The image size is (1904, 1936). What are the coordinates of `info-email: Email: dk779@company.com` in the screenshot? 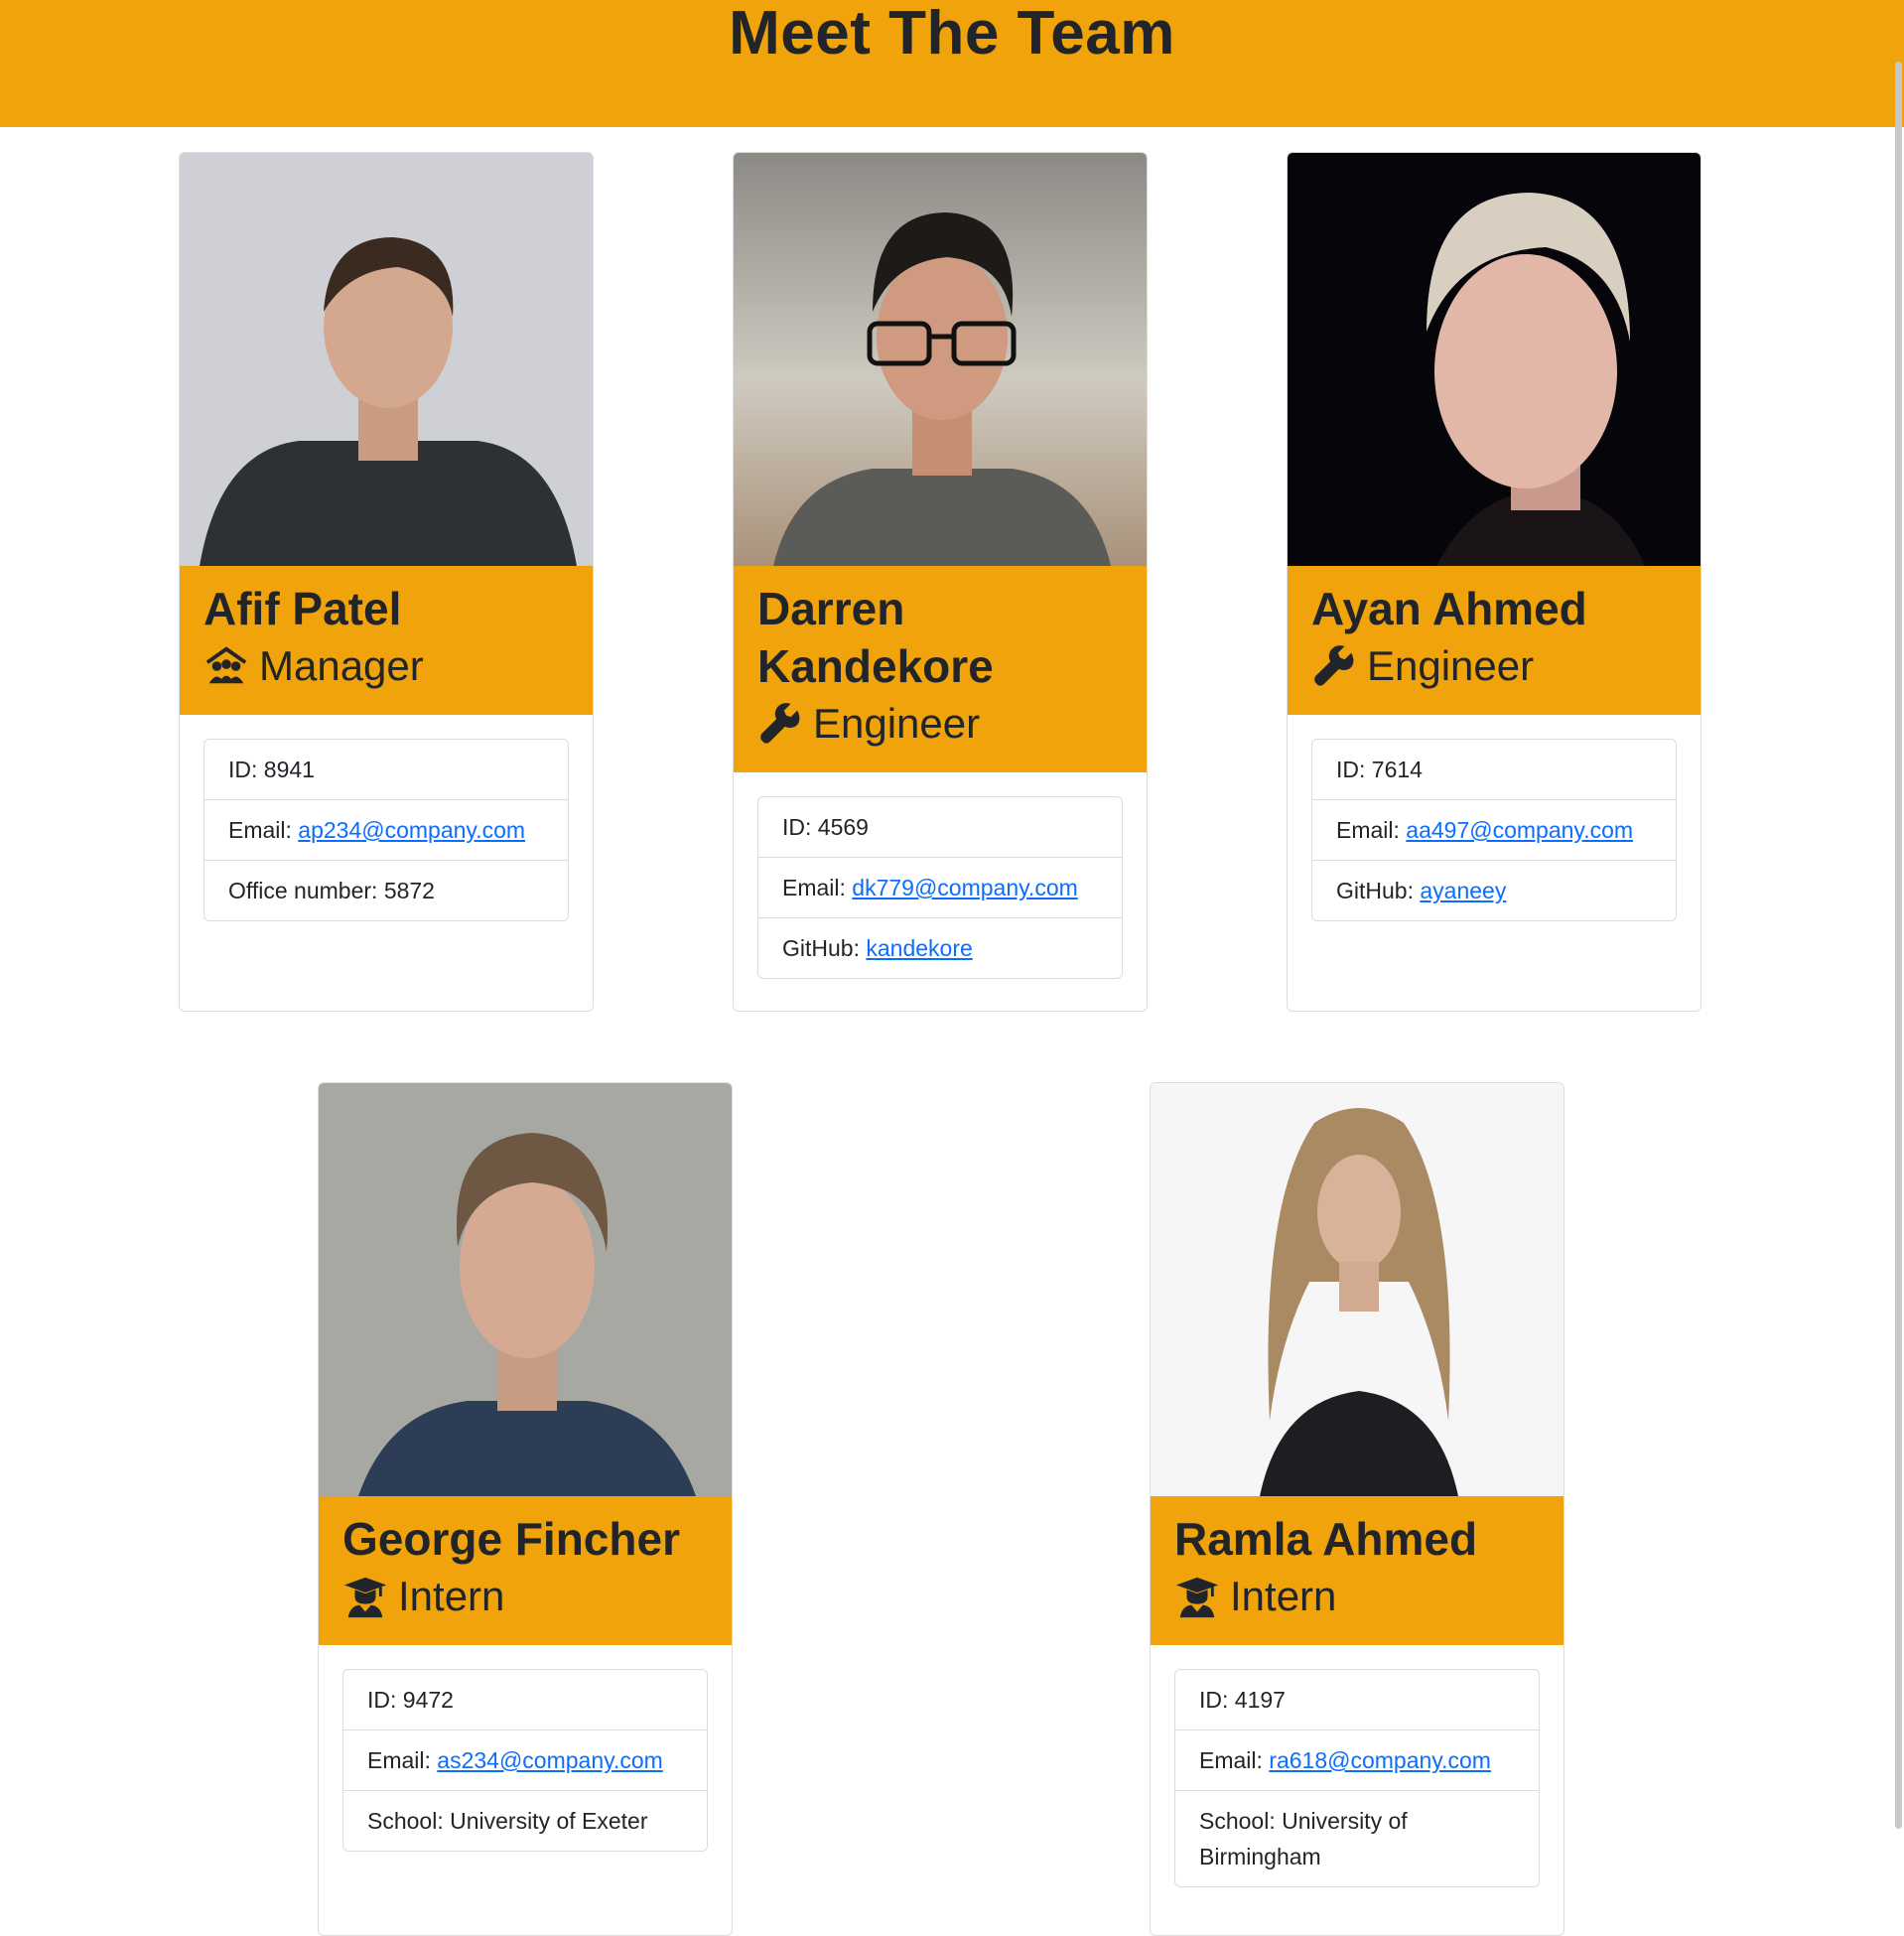 It's located at (940, 887).